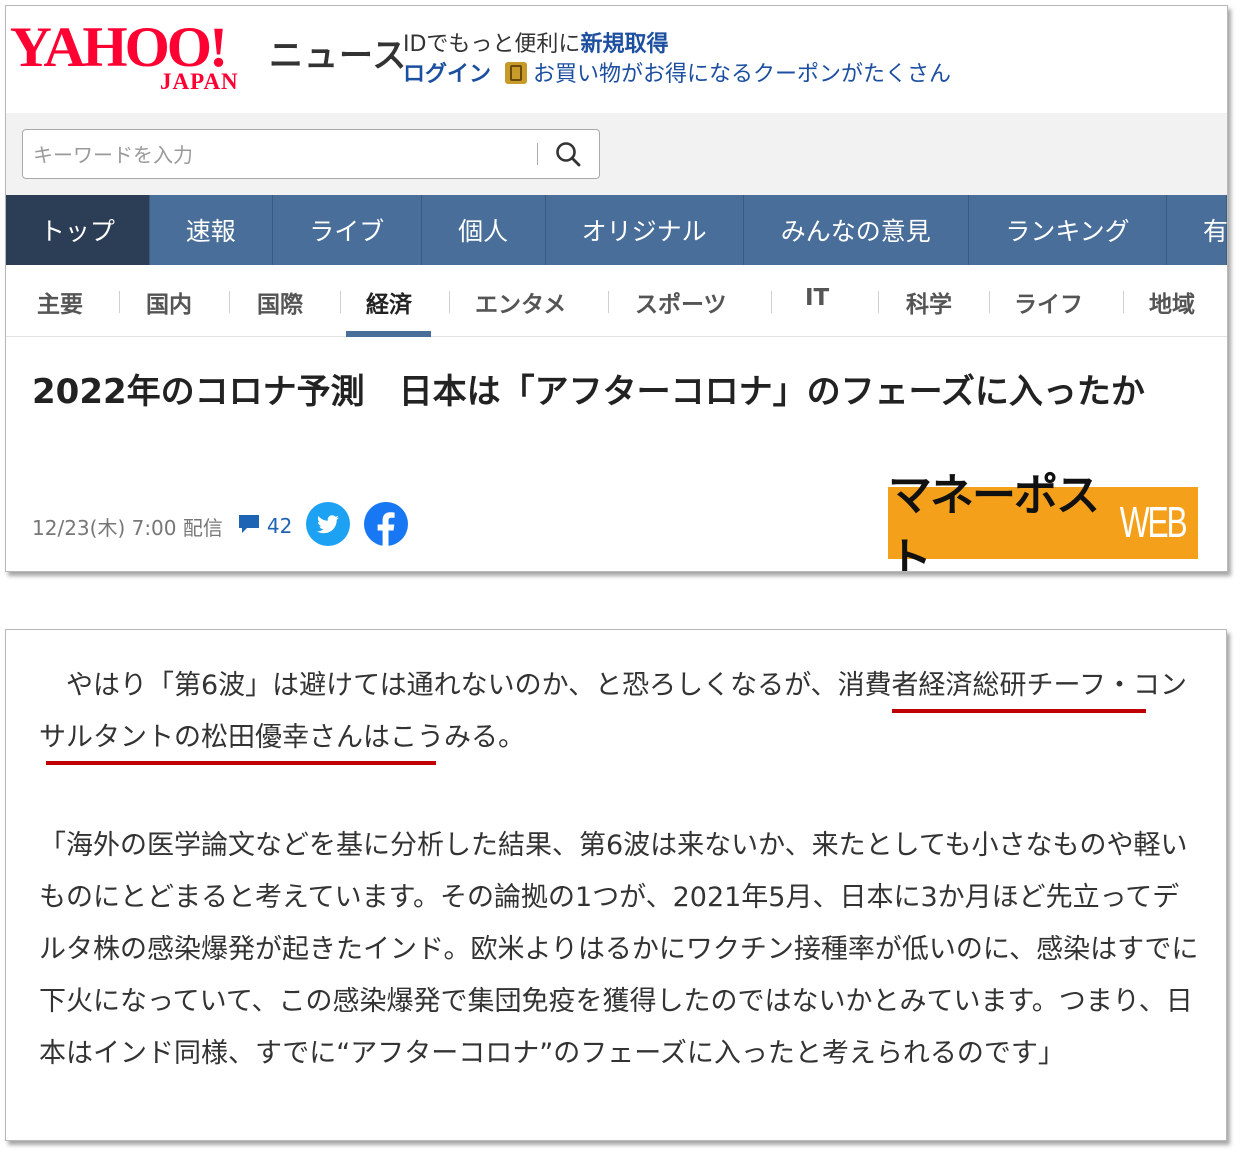  What do you see at coordinates (60, 302) in the screenshot?
I see `category-main: 主要` at bounding box center [60, 302].